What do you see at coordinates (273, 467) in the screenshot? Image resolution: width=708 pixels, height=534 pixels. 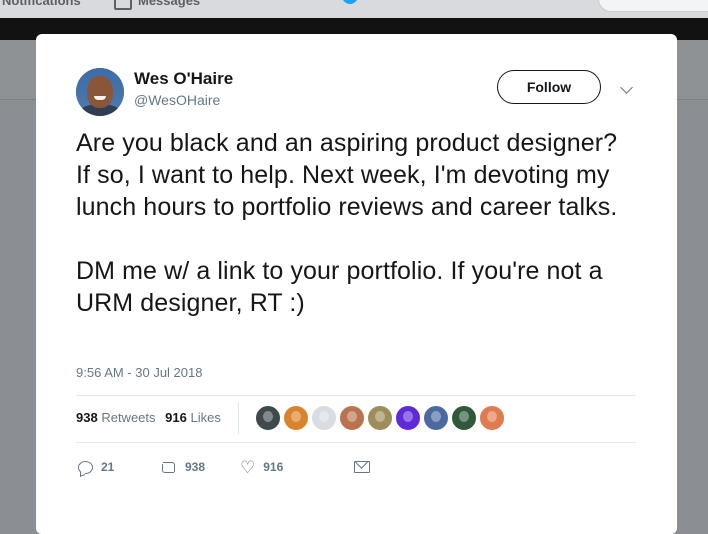 I see `like-count: 916` at bounding box center [273, 467].